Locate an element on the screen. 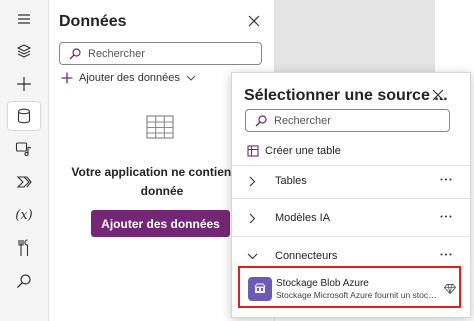 The image size is (474, 321). data-search-box is located at coordinates (160, 53).